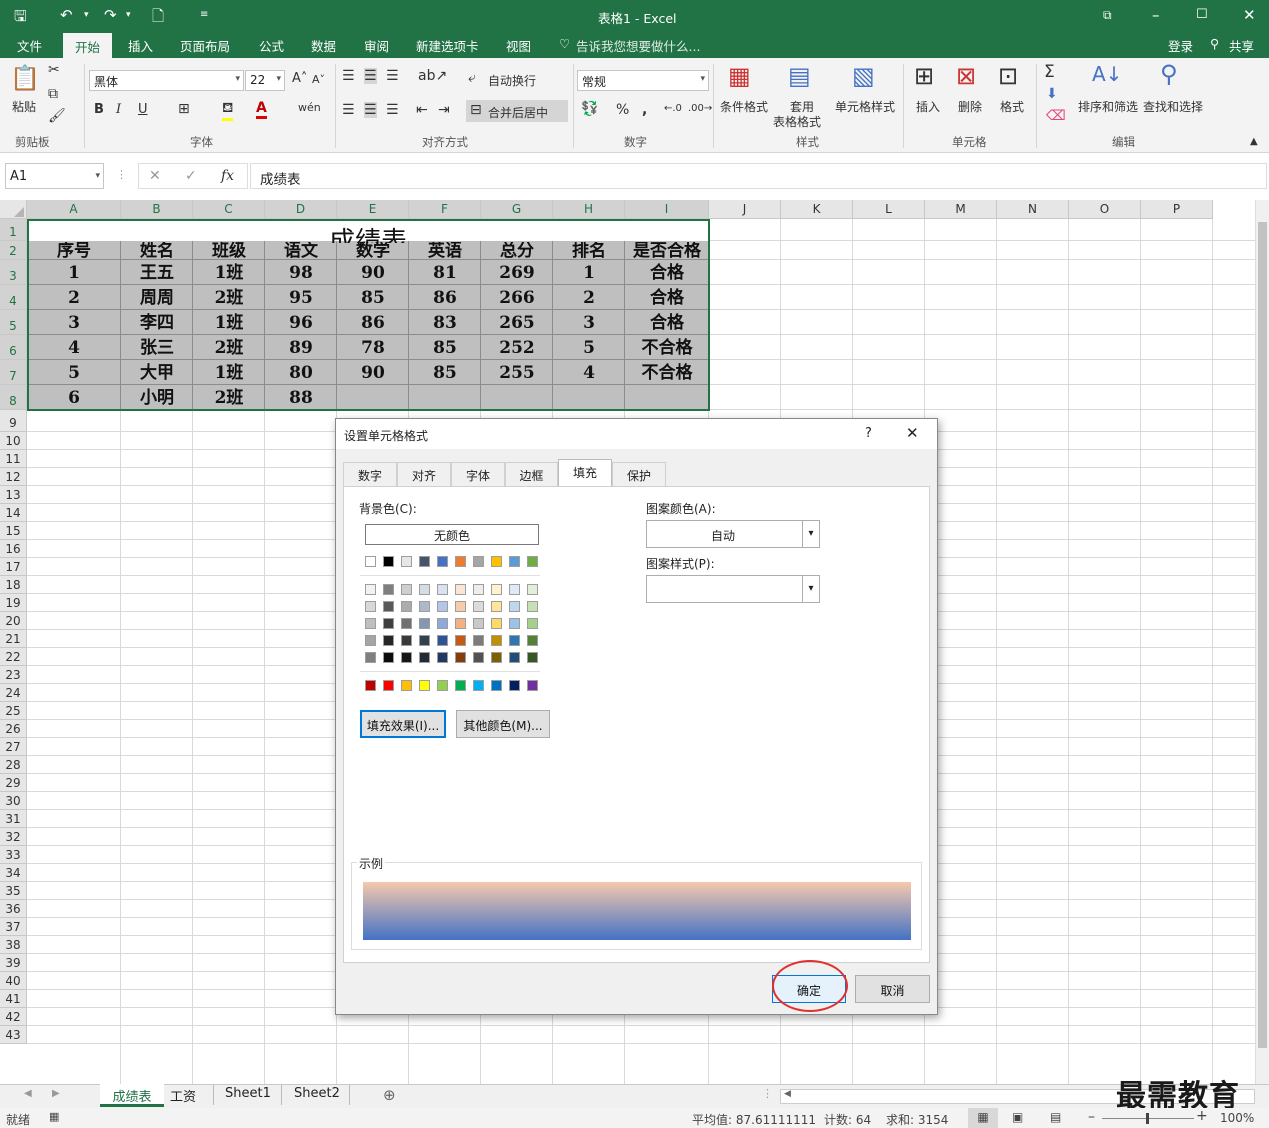  What do you see at coordinates (1107, 74) in the screenshot?
I see `sort-filter-icon: A↓` at bounding box center [1107, 74].